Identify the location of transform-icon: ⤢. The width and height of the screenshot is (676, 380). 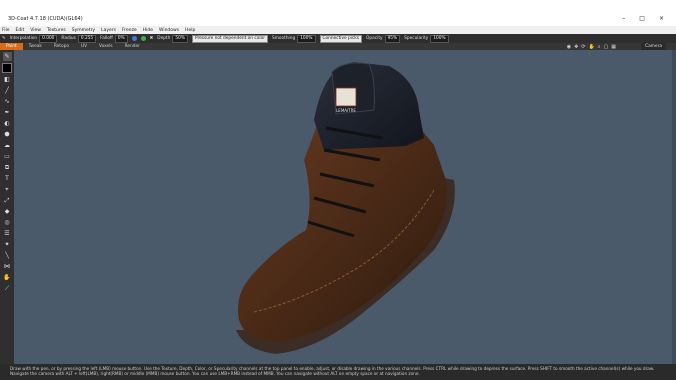
(7, 200).